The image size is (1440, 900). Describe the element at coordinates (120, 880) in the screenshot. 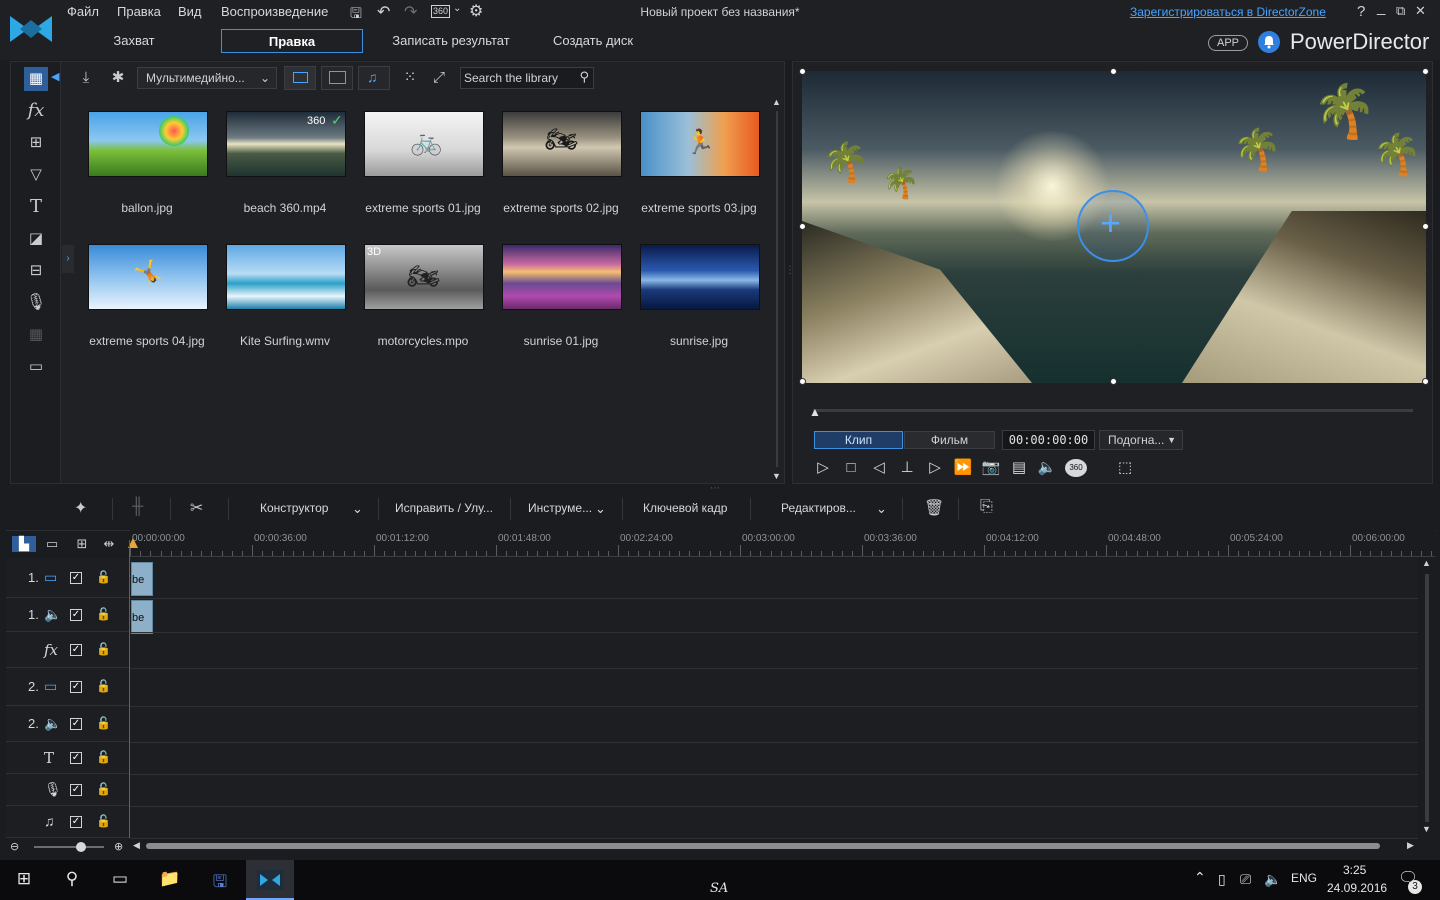

I see `task-view-icon: ▭` at that location.